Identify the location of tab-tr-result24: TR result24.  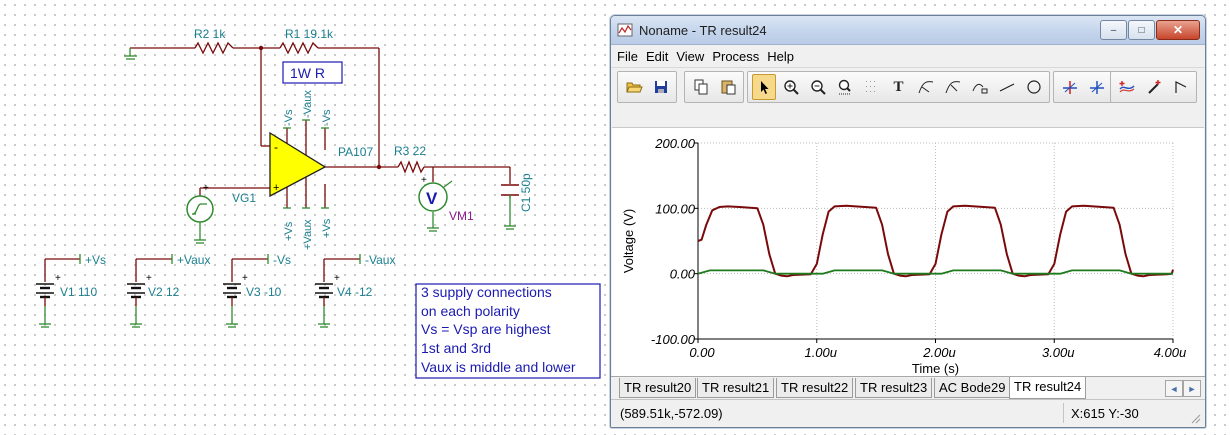
(1048, 388).